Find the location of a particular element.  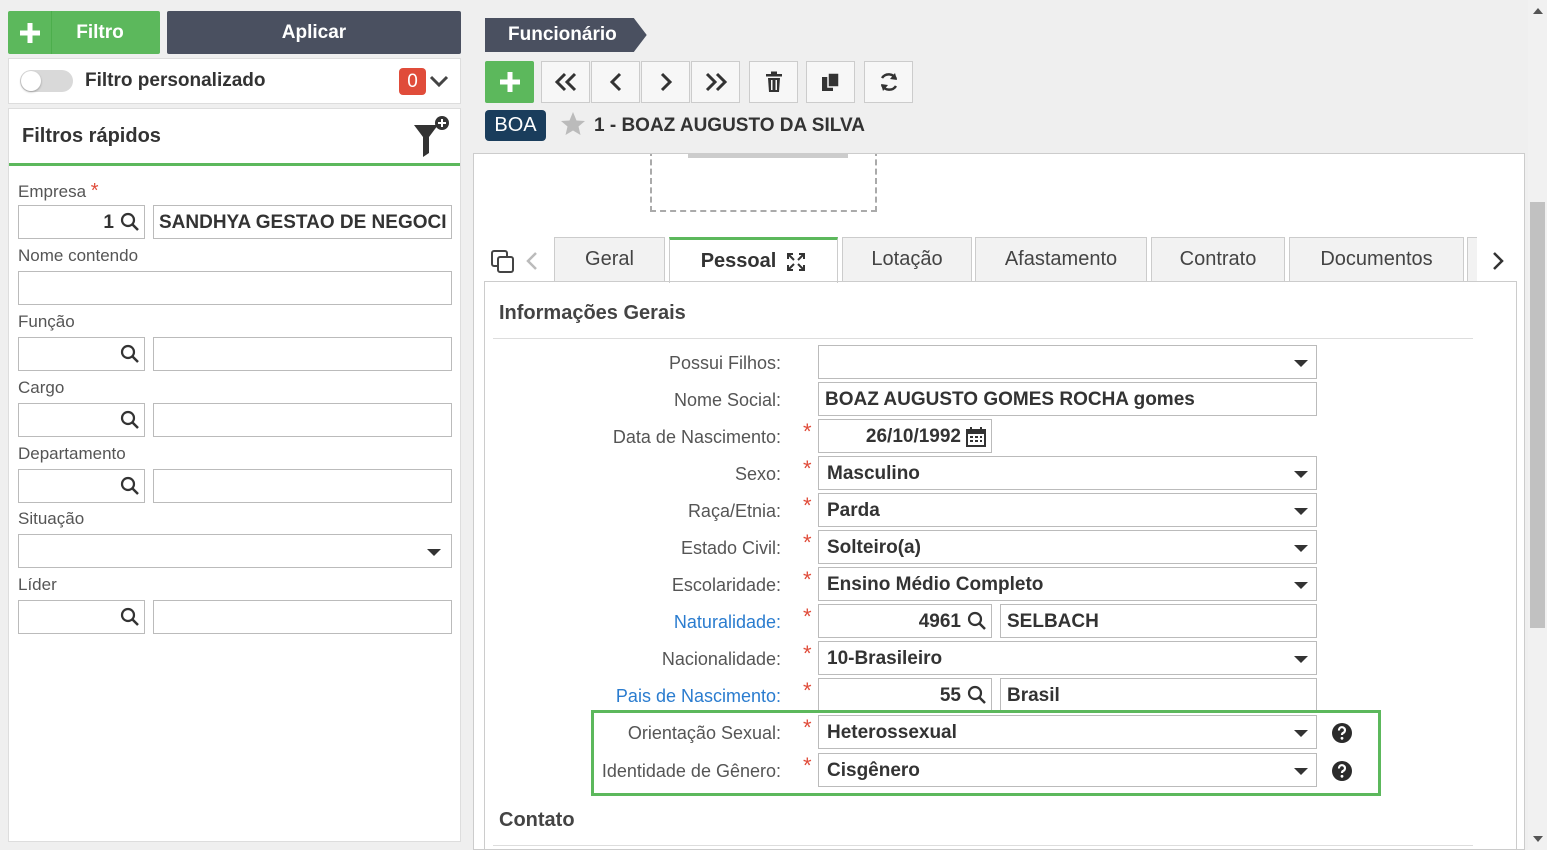

calendar-icon is located at coordinates (976, 439).